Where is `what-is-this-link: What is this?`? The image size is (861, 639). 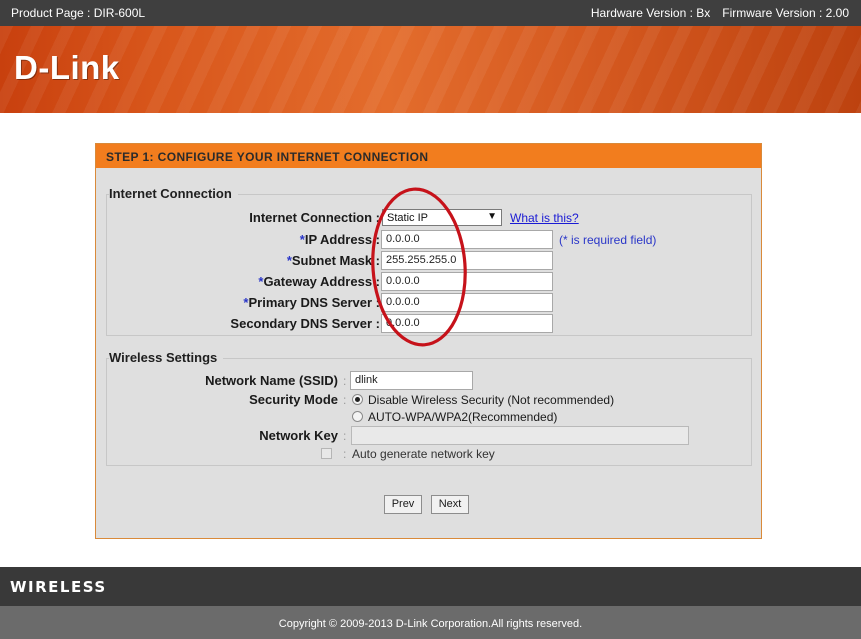
what-is-this-link: What is this? is located at coordinates (544, 218).